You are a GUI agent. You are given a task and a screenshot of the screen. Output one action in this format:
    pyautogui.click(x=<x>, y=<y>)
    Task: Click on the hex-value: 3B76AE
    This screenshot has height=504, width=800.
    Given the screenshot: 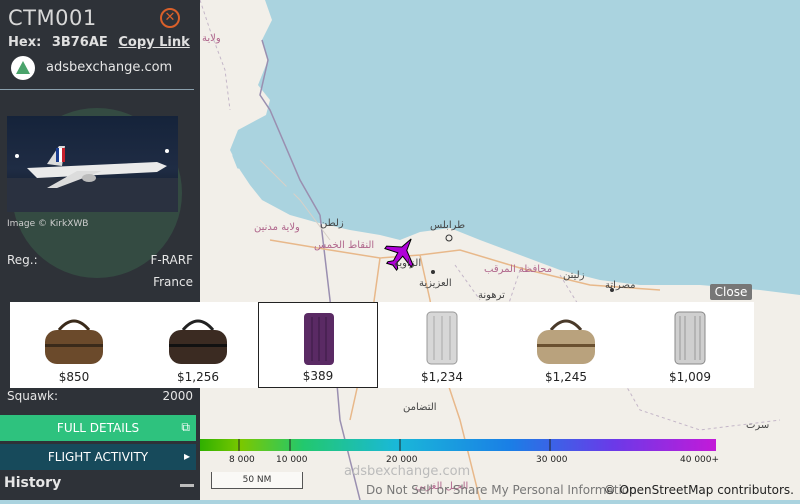 What is the action you would take?
    pyautogui.click(x=79, y=42)
    